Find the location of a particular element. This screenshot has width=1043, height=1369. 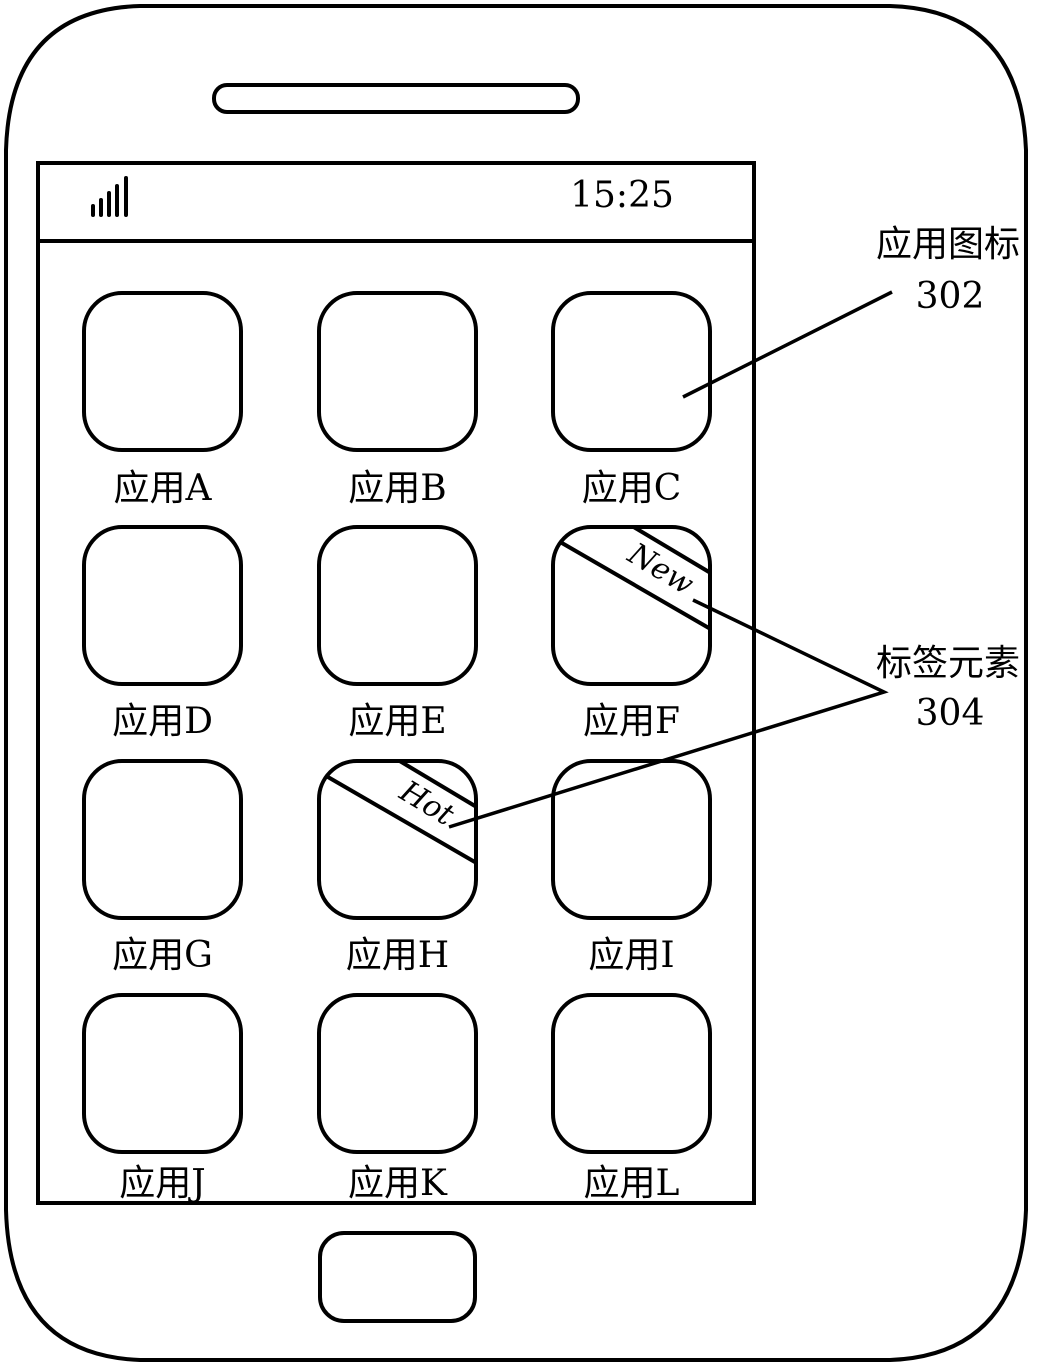

app-label: 应用J is located at coordinates (162, 1183).